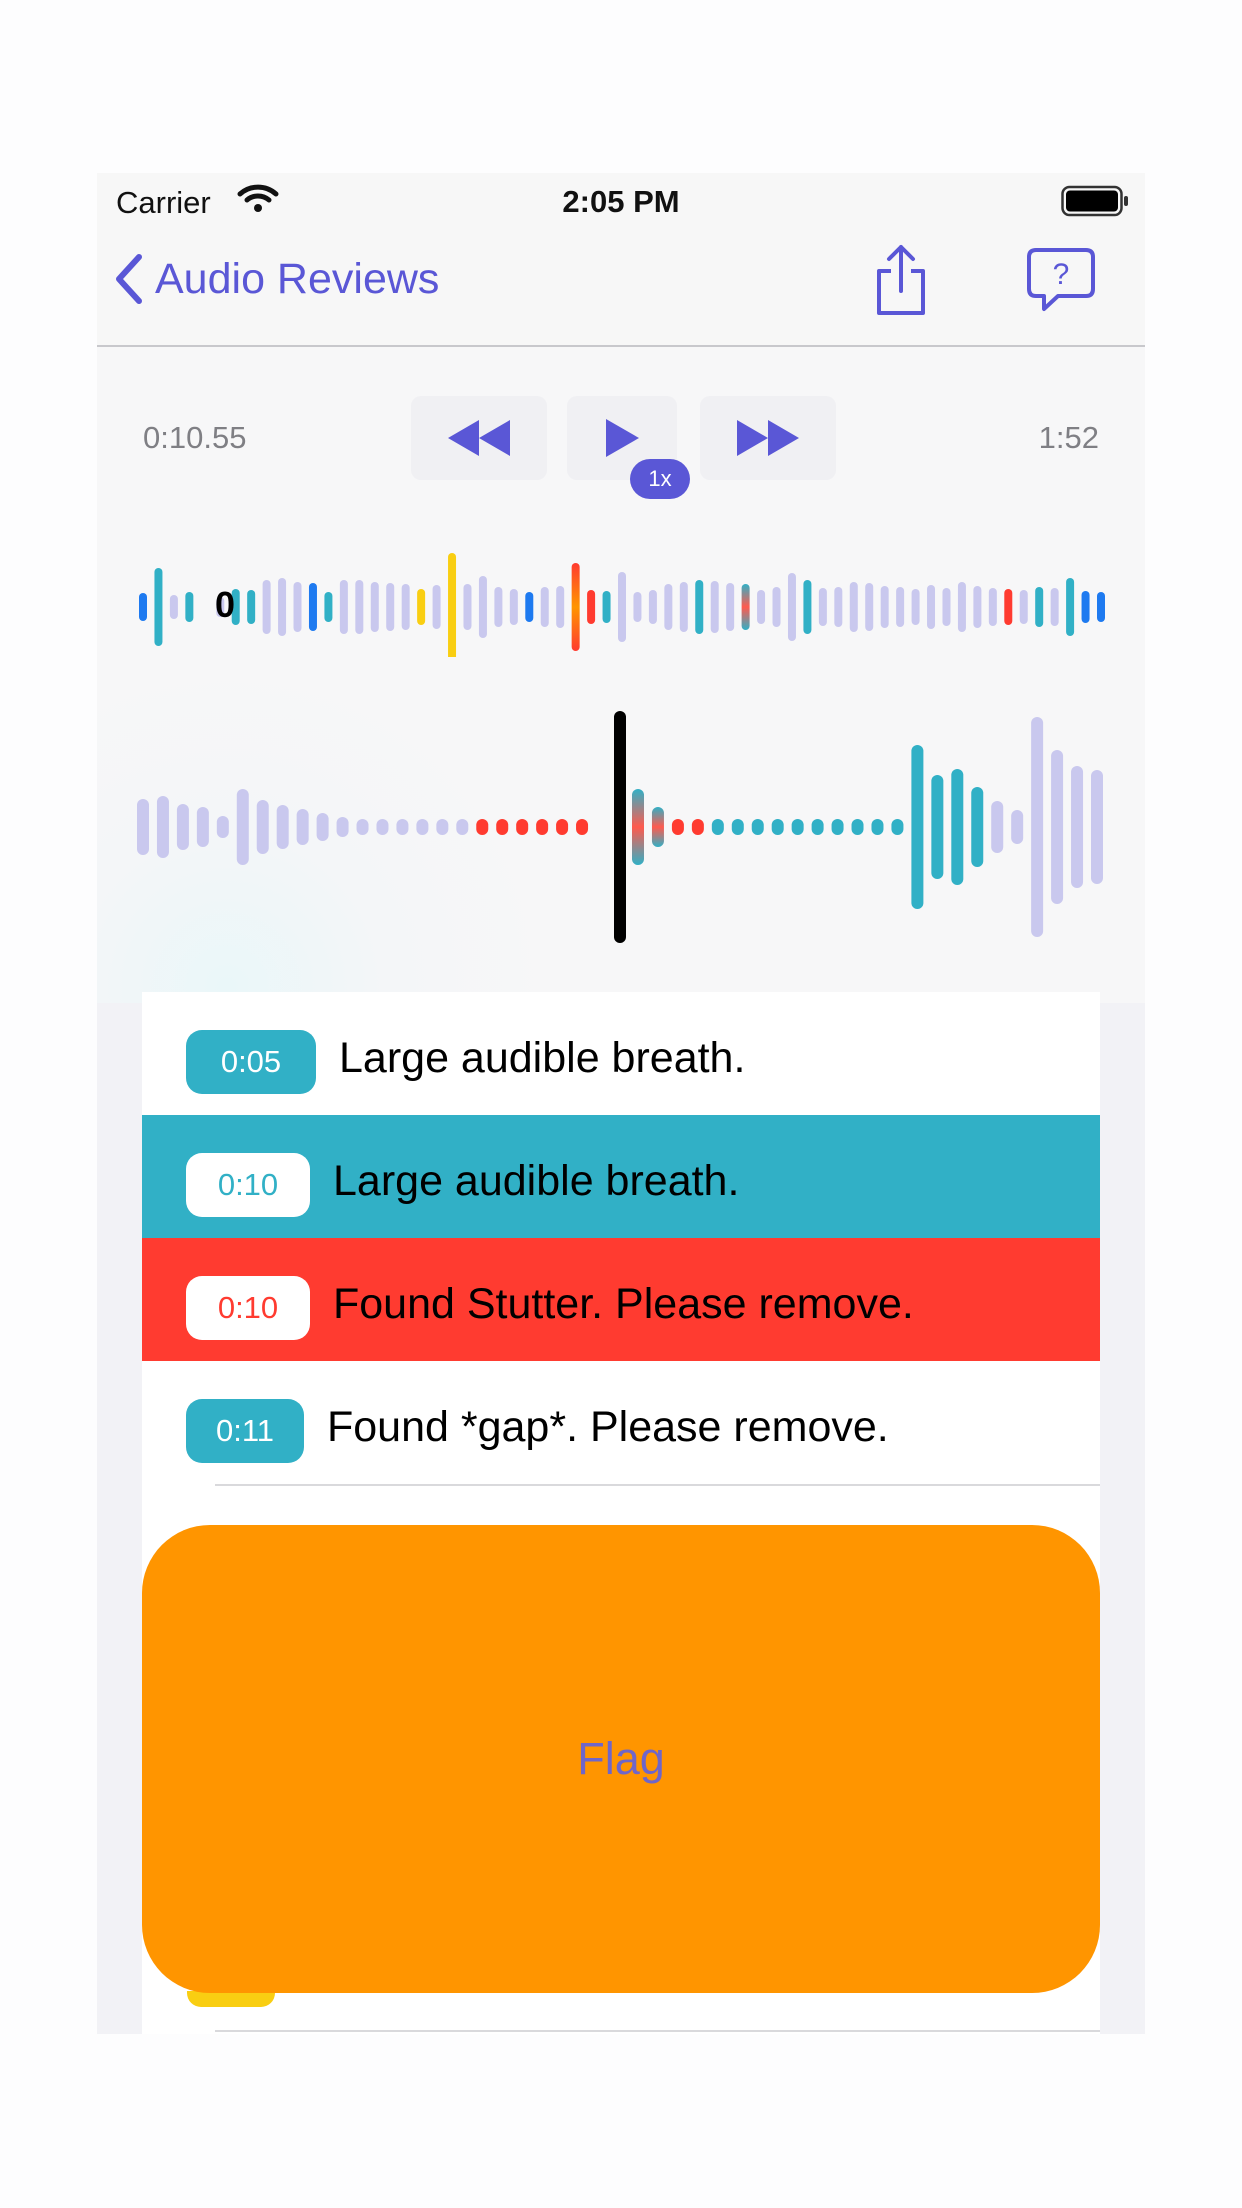 This screenshot has width=1242, height=2208. I want to click on battery-icon, so click(1095, 203).